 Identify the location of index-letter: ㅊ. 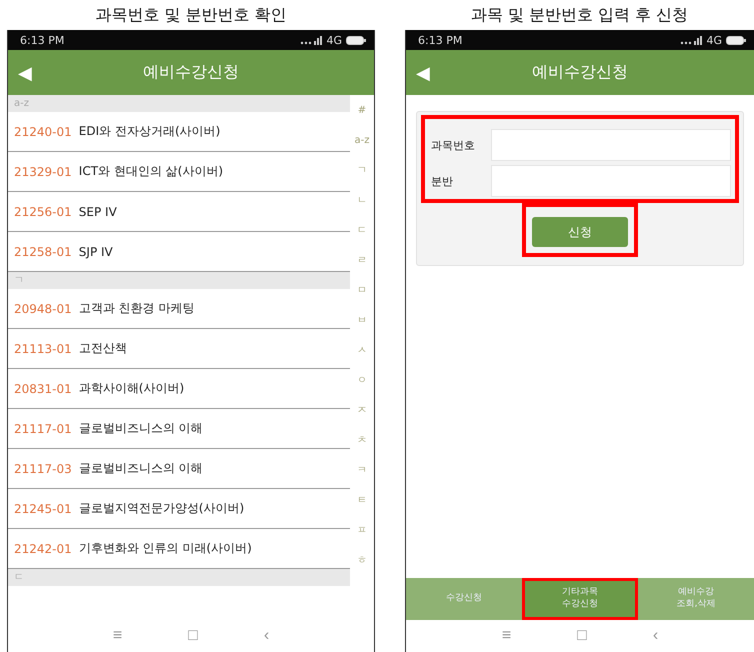
(362, 441).